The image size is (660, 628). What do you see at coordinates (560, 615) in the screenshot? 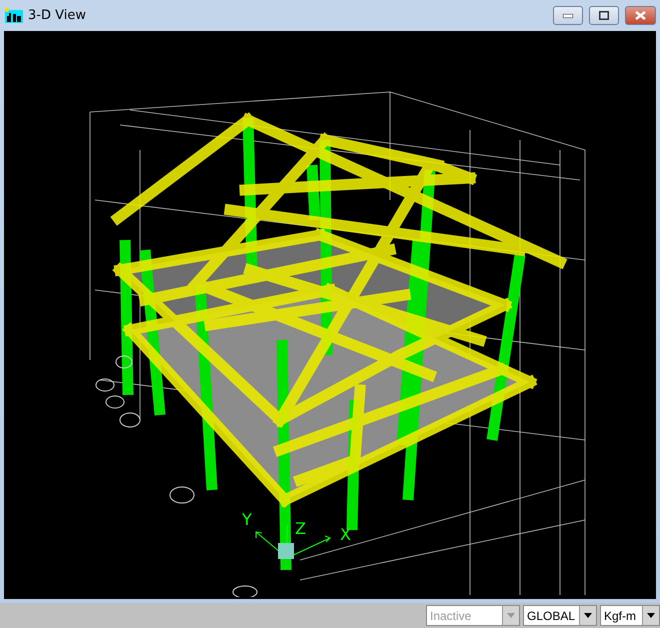
I see `dropdown: GLOBAL` at bounding box center [560, 615].